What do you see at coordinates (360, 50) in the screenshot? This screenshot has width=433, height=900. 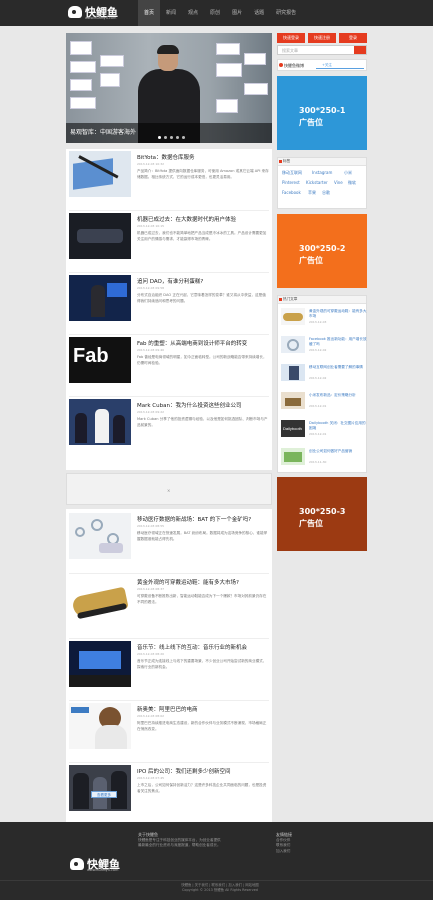 I see `search-icon` at bounding box center [360, 50].